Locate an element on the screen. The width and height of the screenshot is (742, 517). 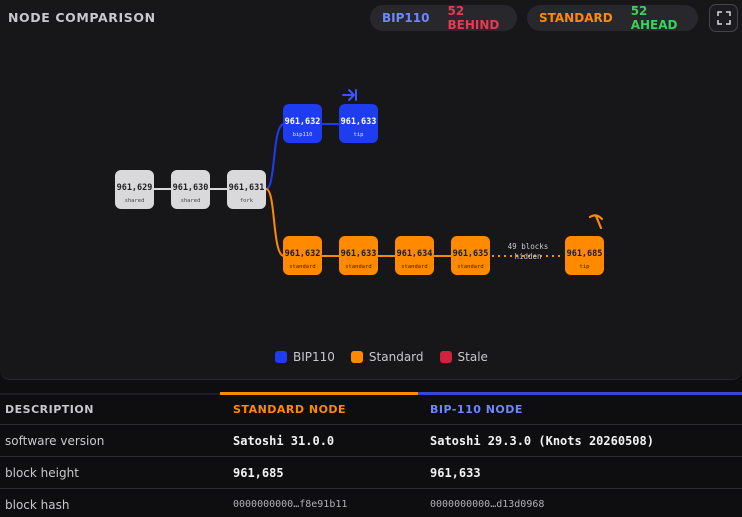
legend-item-bip110: BIP110 is located at coordinates (305, 357).